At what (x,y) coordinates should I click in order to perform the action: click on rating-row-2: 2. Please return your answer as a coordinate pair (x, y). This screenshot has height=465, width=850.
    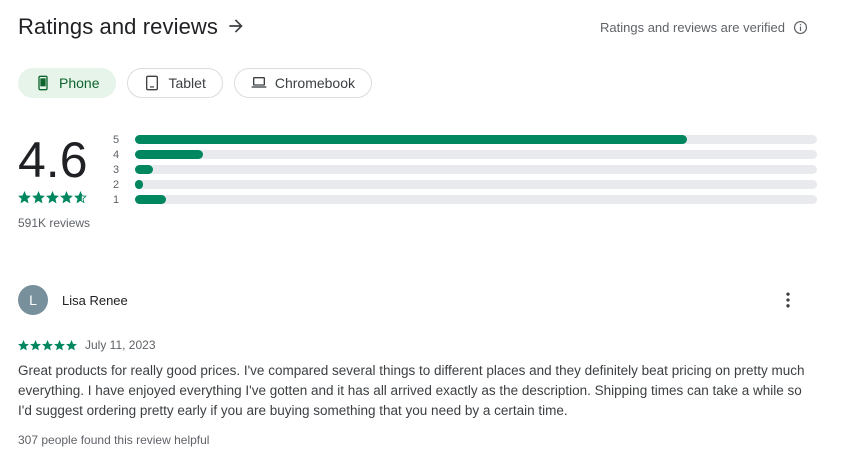
    Looking at the image, I should click on (465, 184).